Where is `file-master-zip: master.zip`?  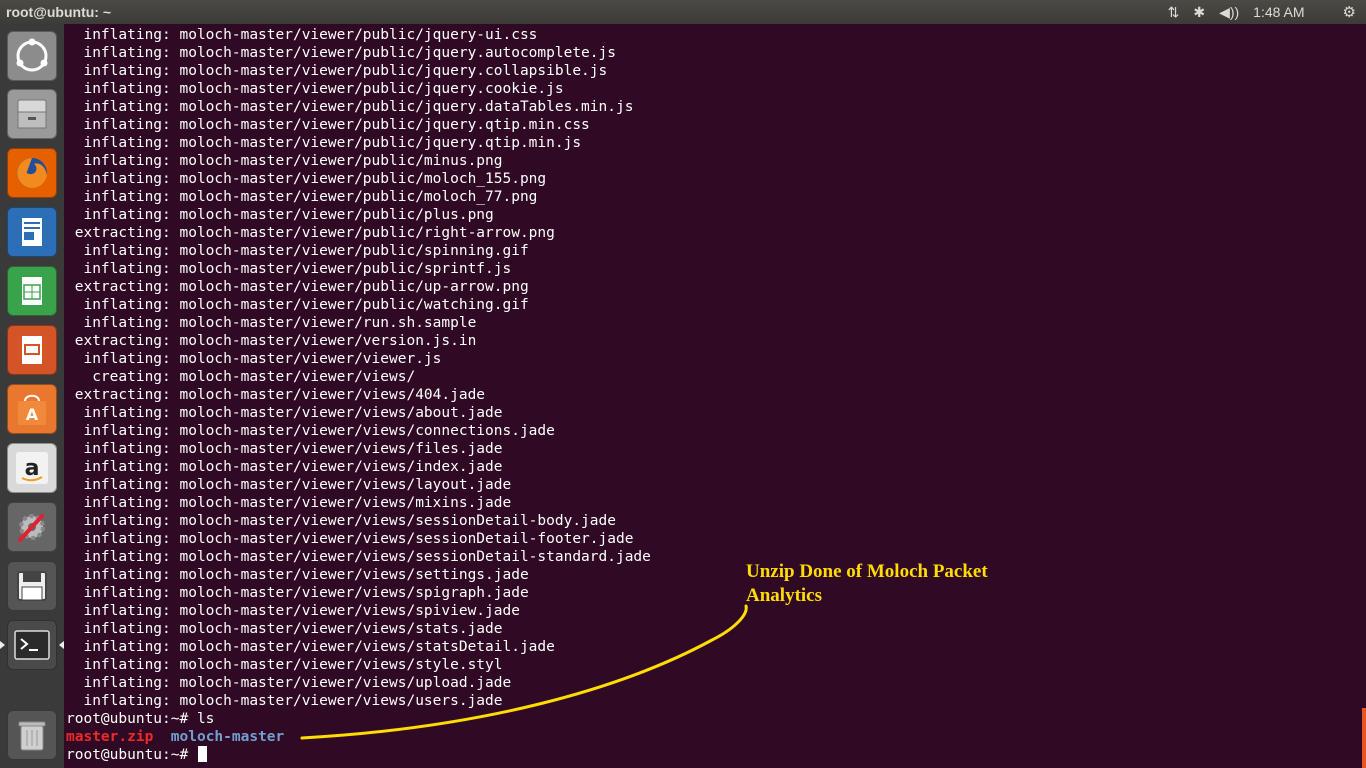 file-master-zip: master.zip is located at coordinates (110, 737).